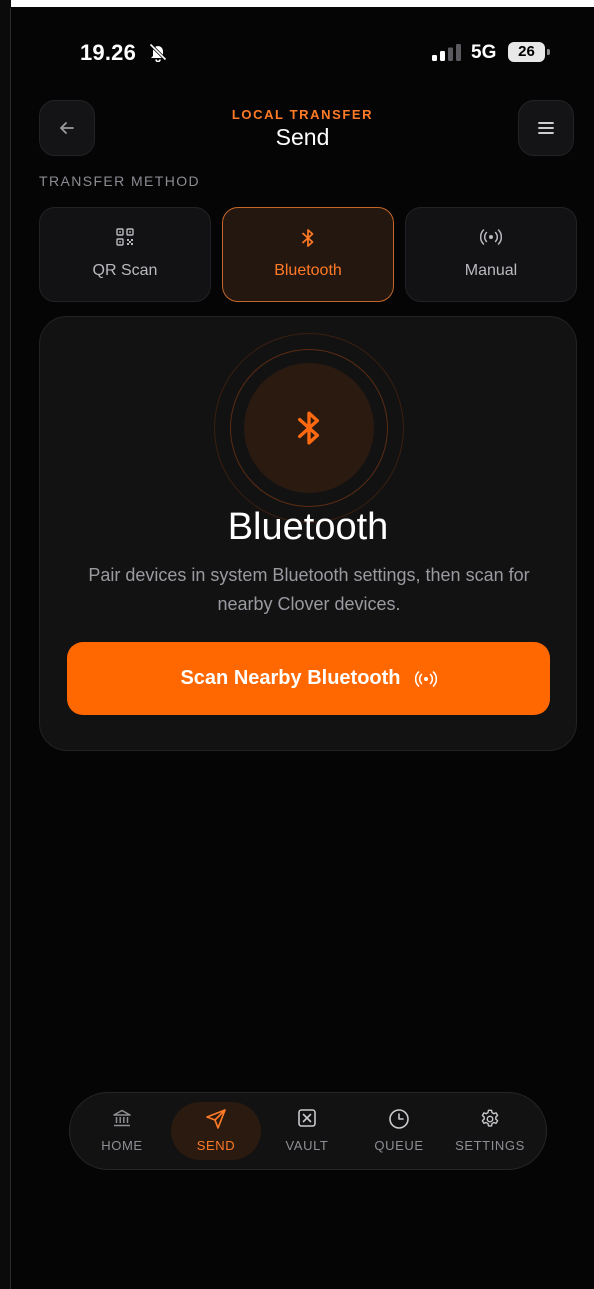 The width and height of the screenshot is (594, 1289). What do you see at coordinates (308, 254) in the screenshot?
I see `method-tab-bluetooth: Bluetooth` at bounding box center [308, 254].